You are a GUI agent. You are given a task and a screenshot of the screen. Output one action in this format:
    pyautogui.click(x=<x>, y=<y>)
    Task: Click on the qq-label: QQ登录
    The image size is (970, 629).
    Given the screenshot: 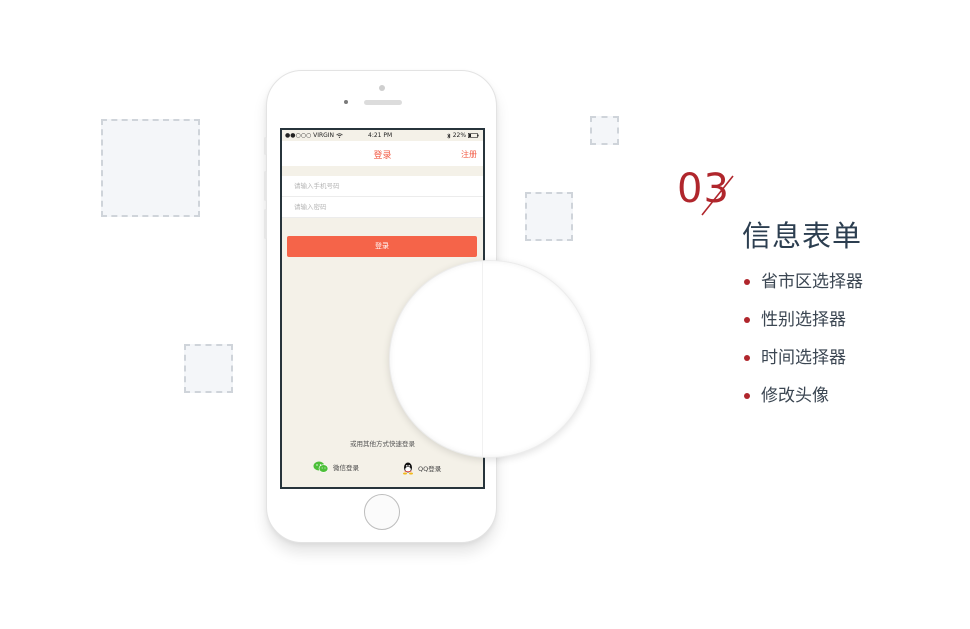 What is the action you would take?
    pyautogui.click(x=430, y=469)
    